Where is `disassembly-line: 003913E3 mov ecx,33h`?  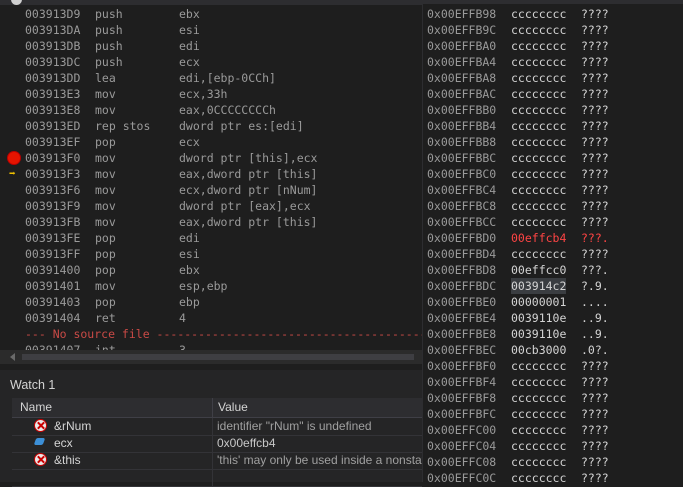 disassembly-line: 003913E3 mov ecx,33h is located at coordinates (211, 94).